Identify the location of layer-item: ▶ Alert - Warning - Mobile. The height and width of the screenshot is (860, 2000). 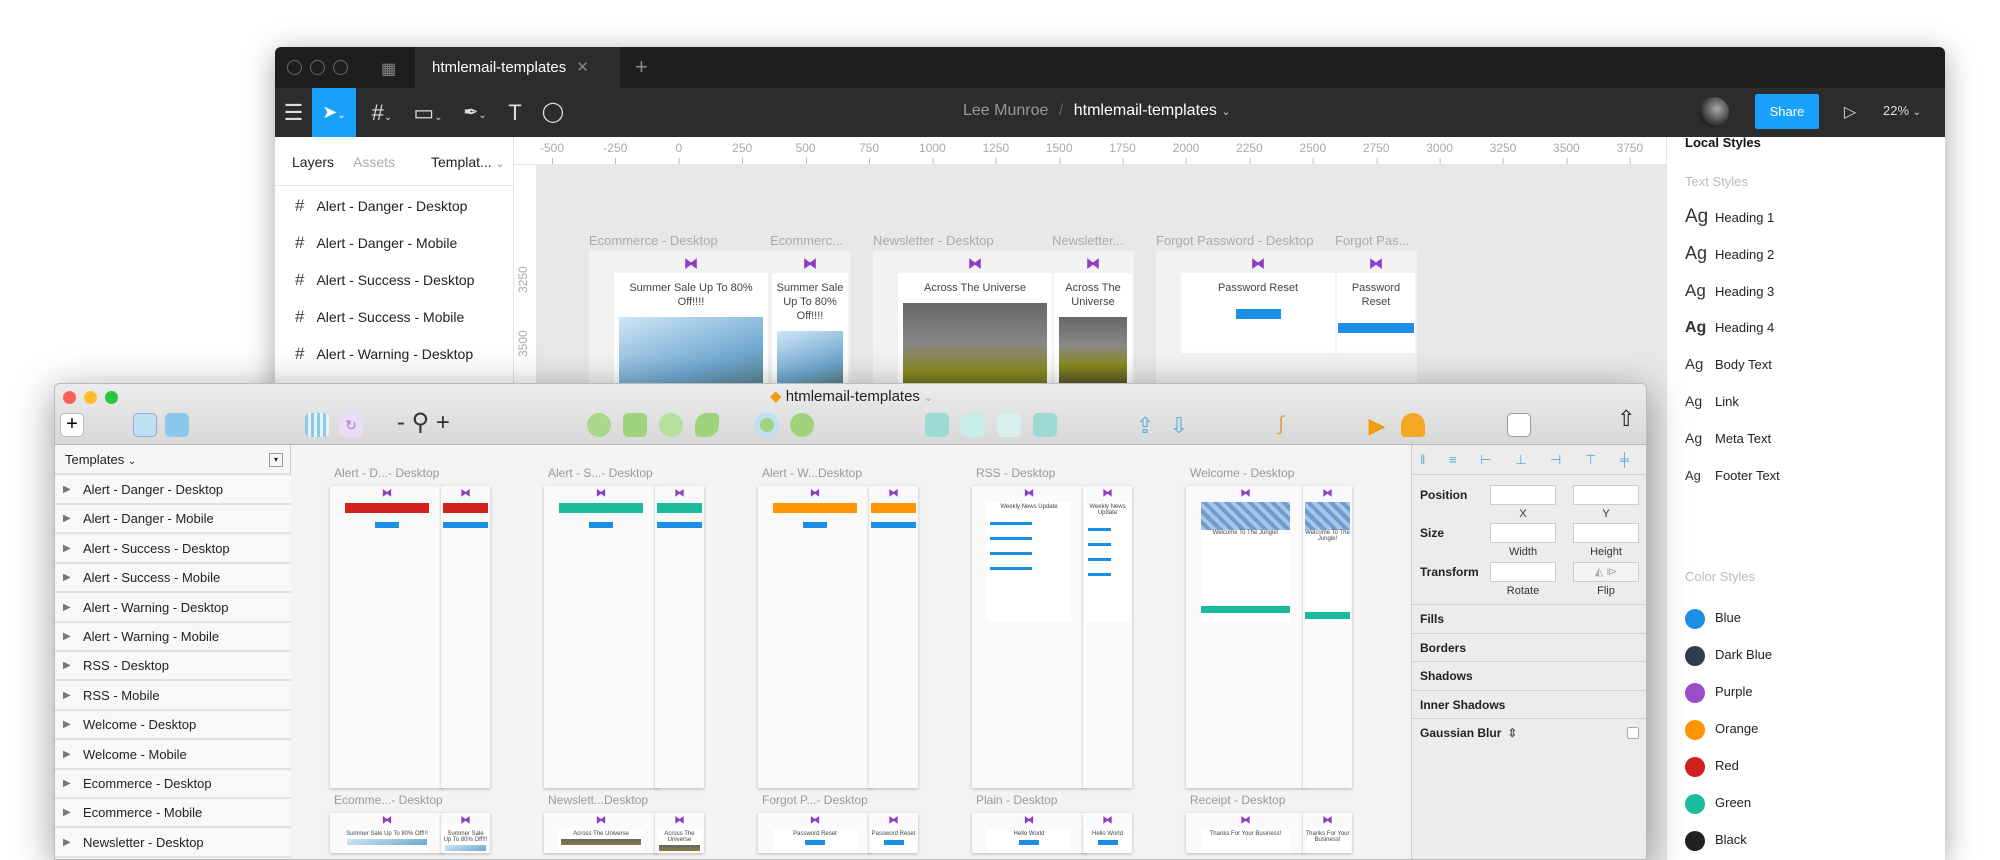
(173, 637).